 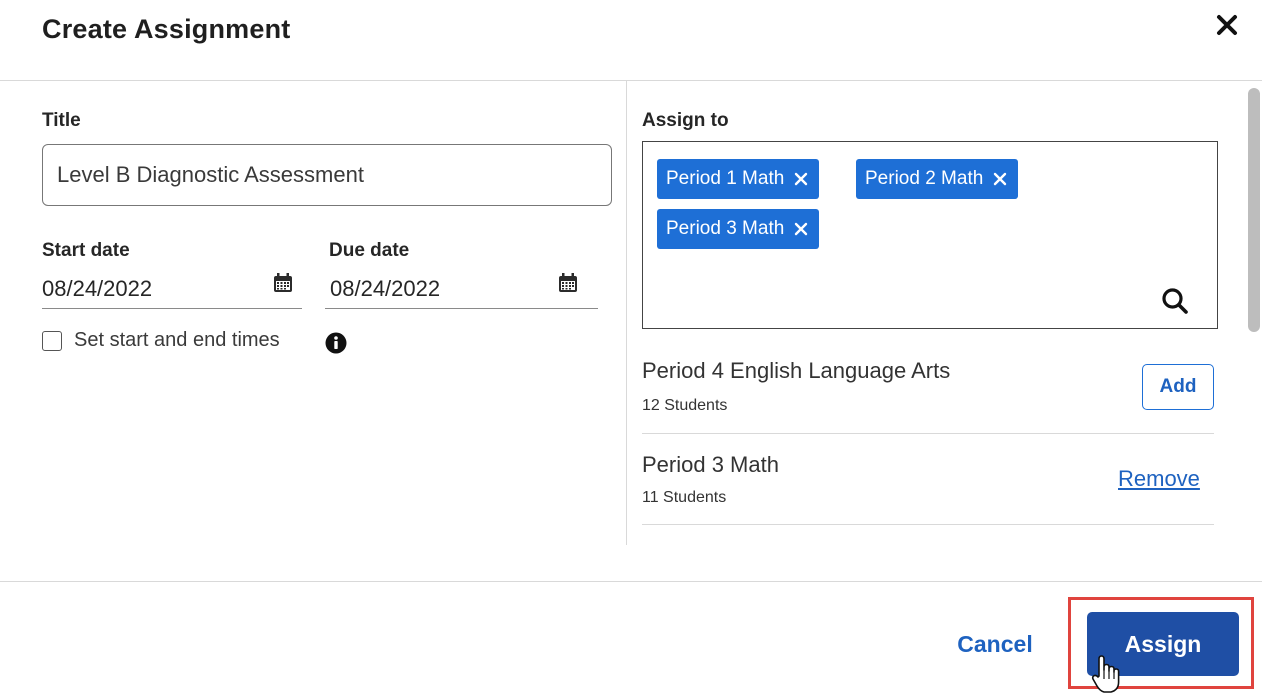 What do you see at coordinates (725, 178) in the screenshot?
I see `chip-label: Period 1 Math` at bounding box center [725, 178].